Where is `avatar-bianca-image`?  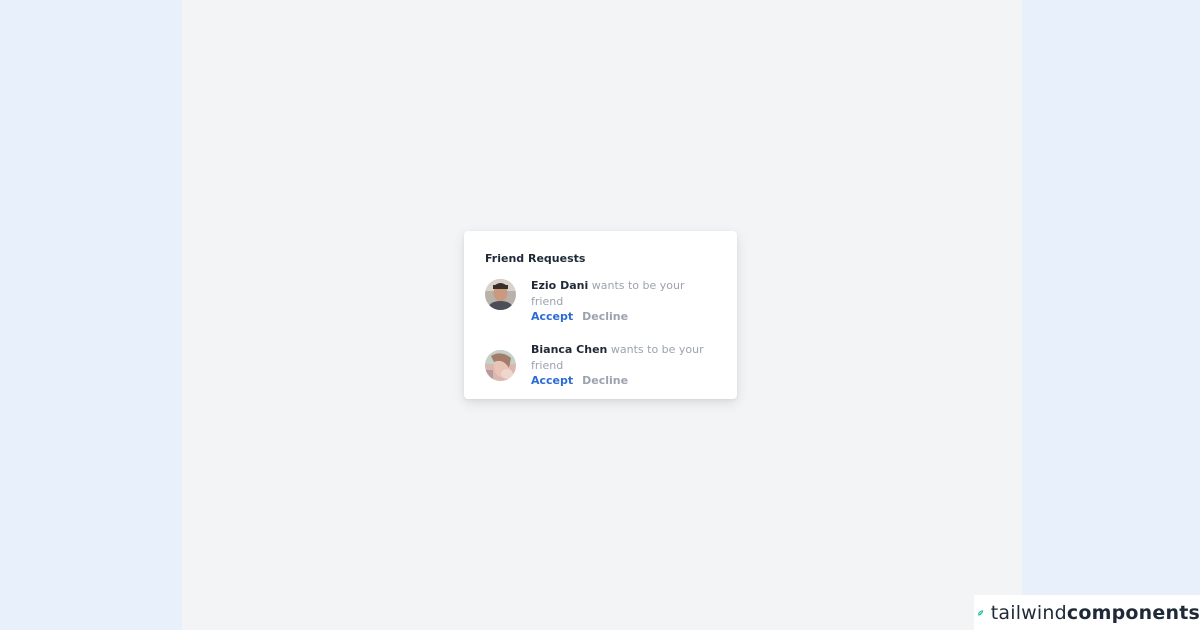 avatar-bianca-image is located at coordinates (500, 365).